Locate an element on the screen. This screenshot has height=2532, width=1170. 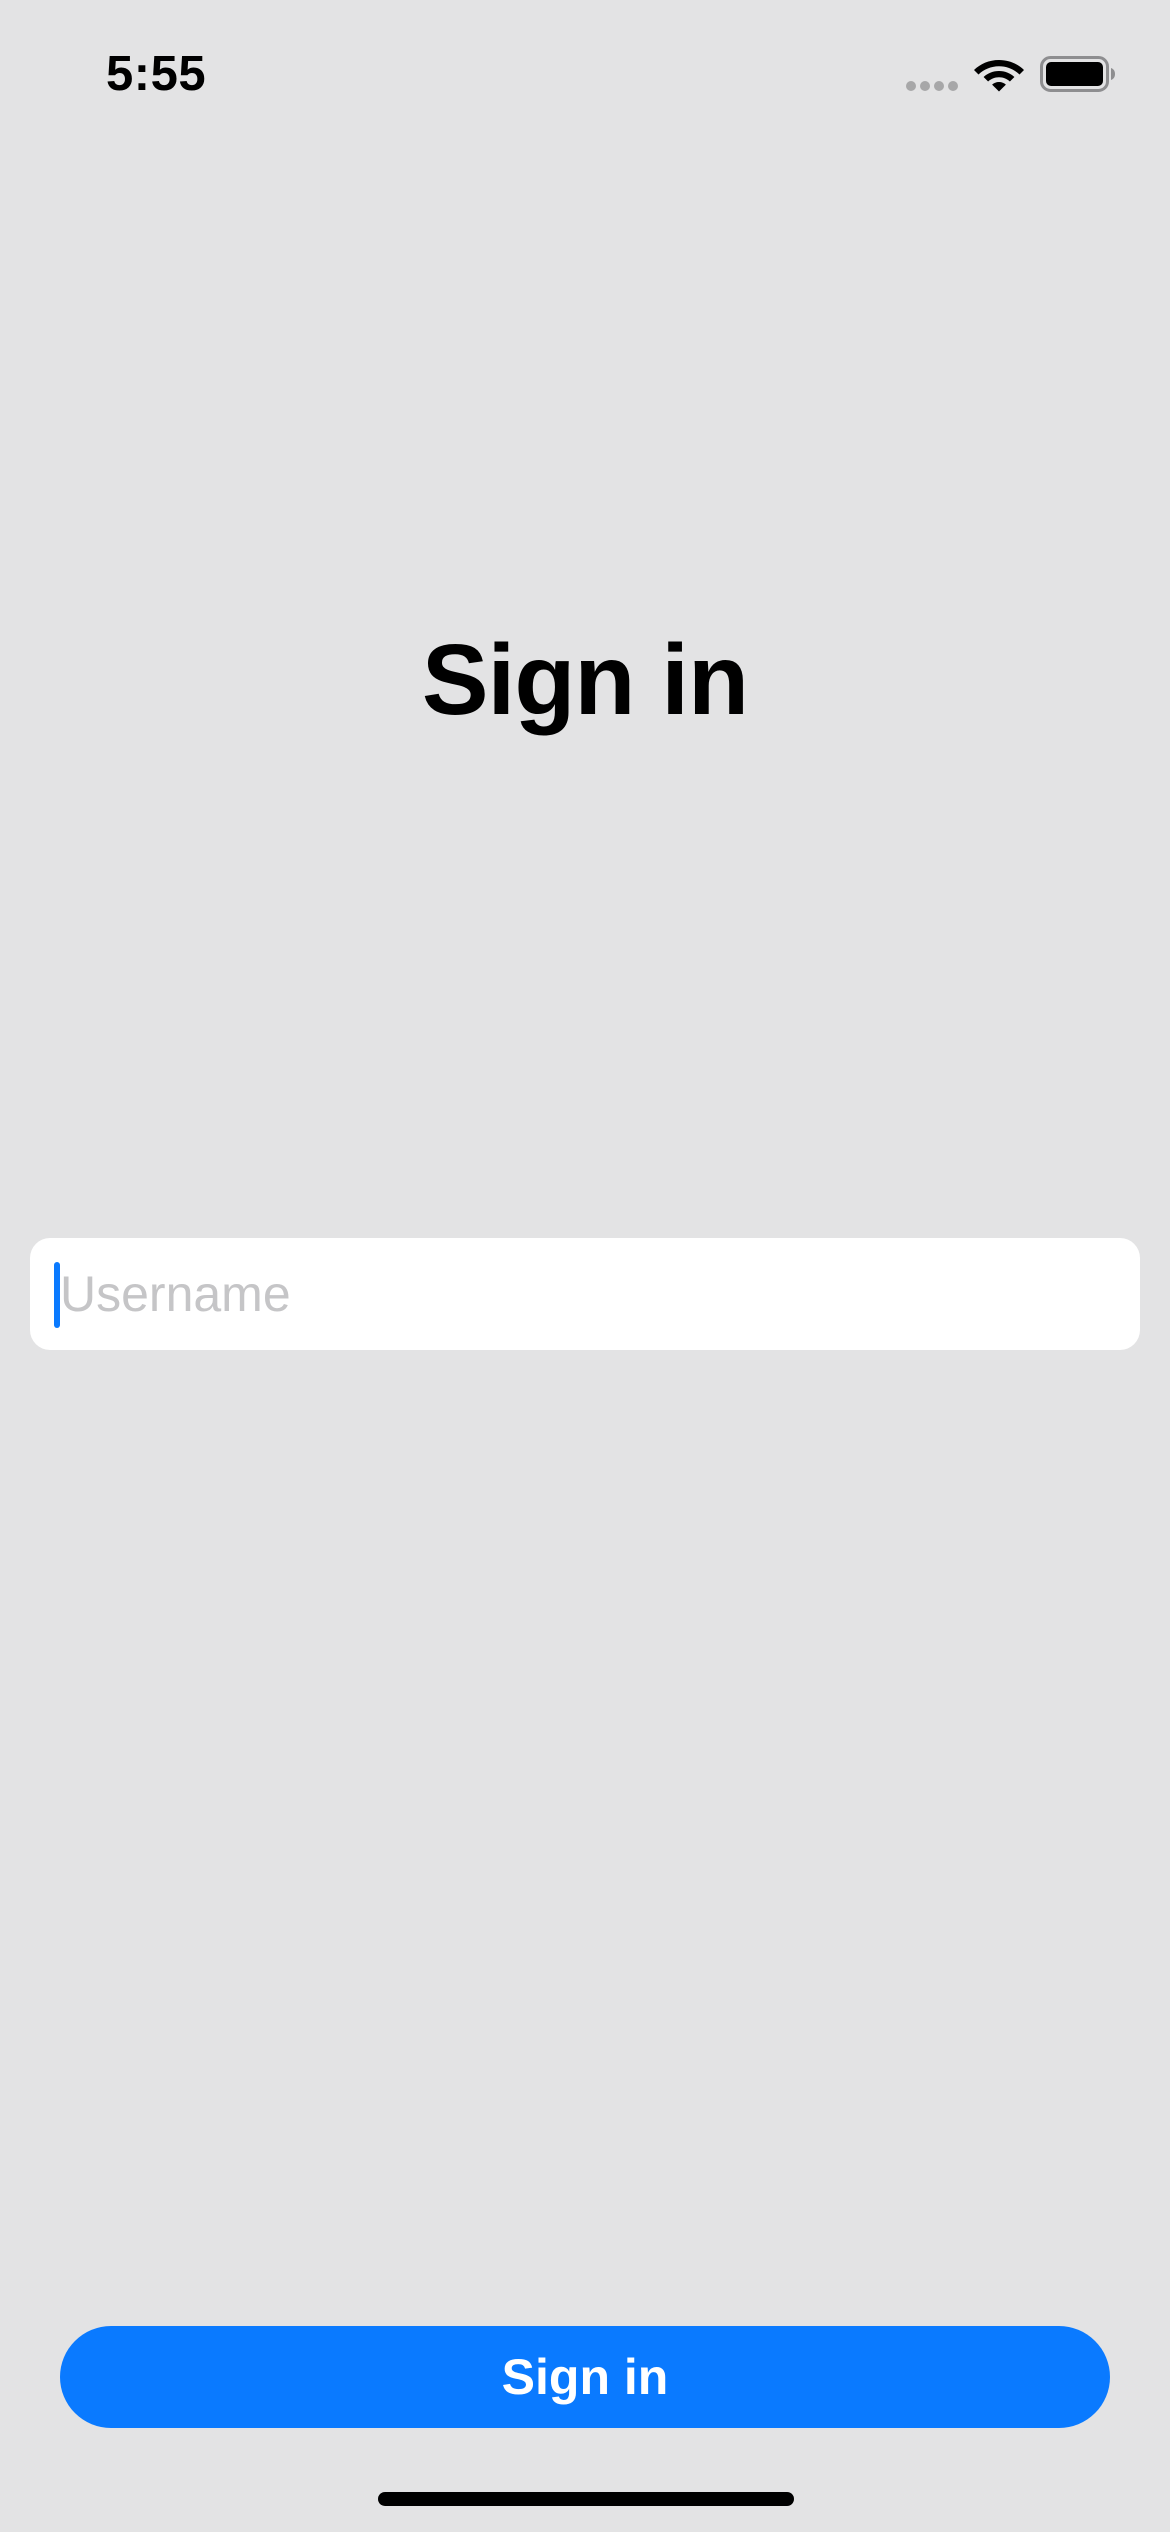
battery-icon is located at coordinates (1077, 74).